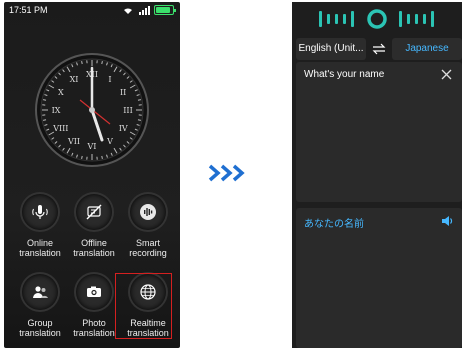 The width and height of the screenshot is (463, 350). I want to click on camera-icon, so click(94, 291).